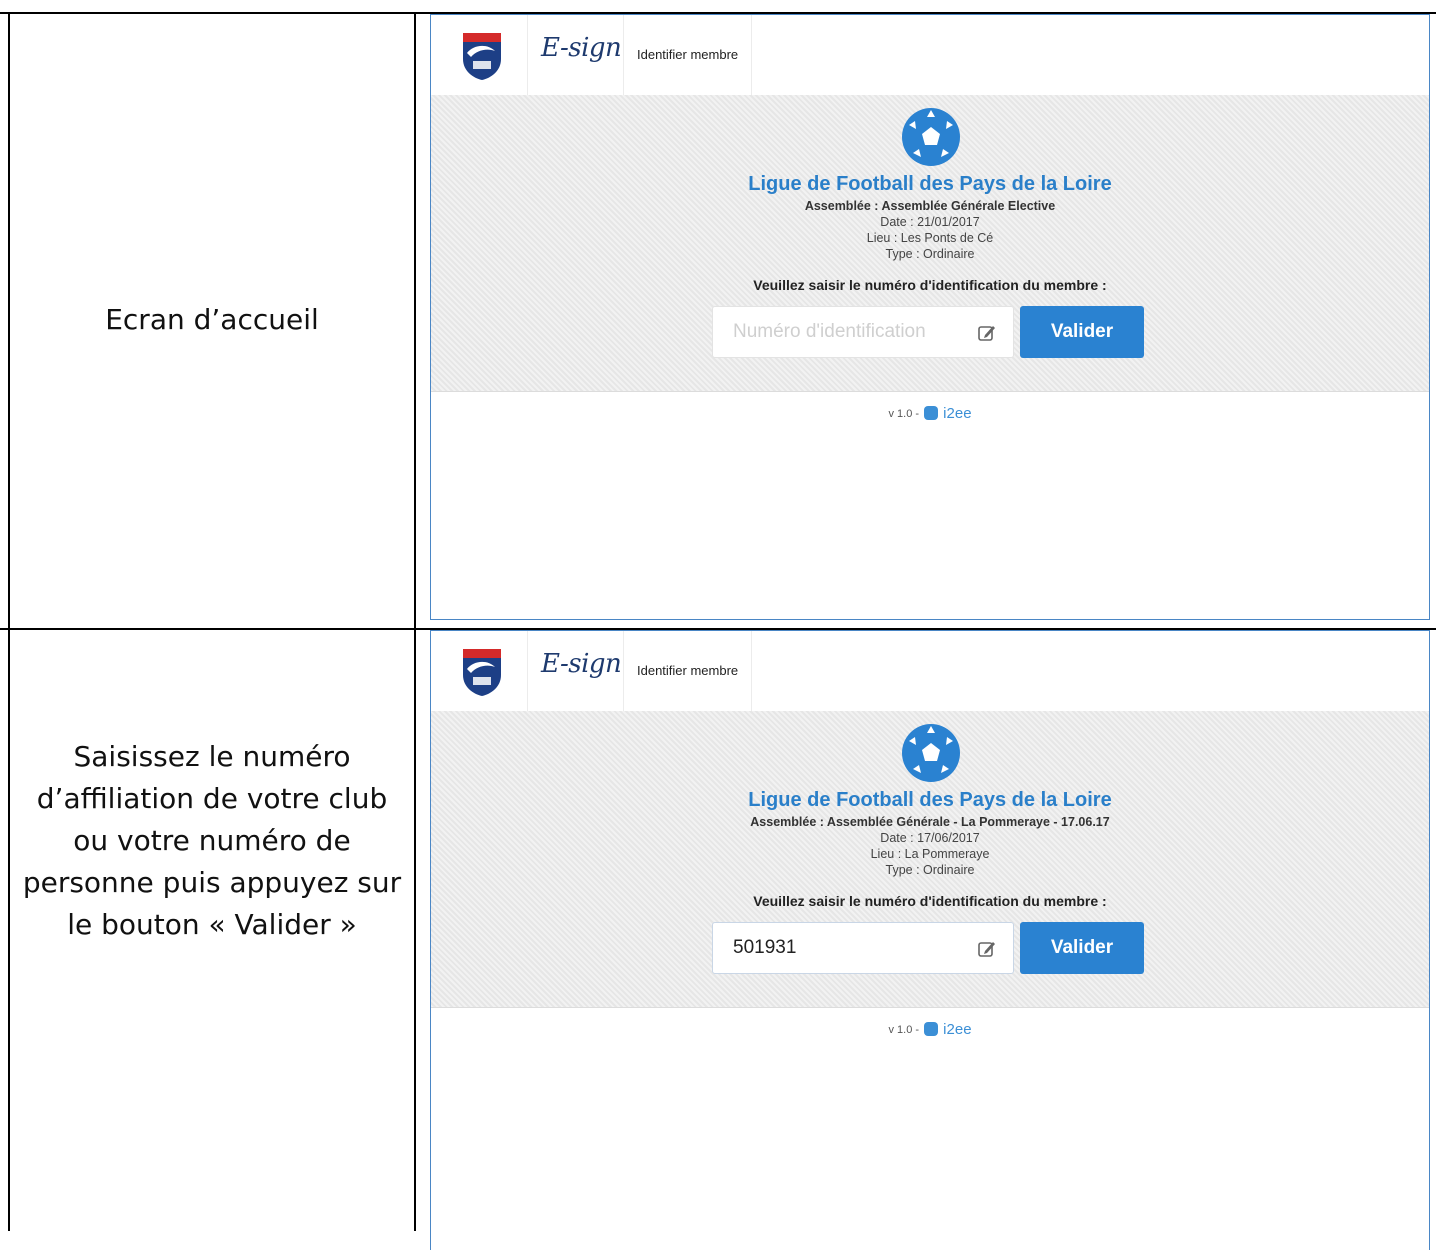 This screenshot has height=1250, width=1436. What do you see at coordinates (829, 331) in the screenshot?
I see `member-id-placeholder: Numéro d'identification` at bounding box center [829, 331].